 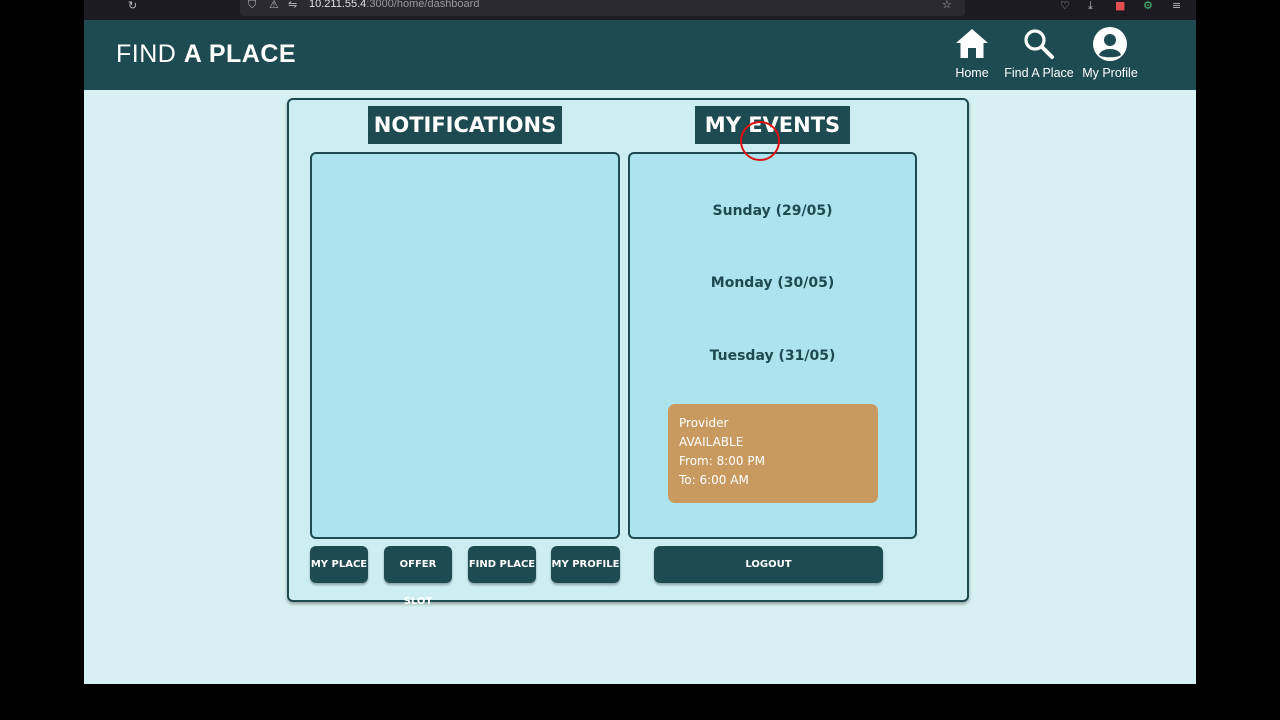 What do you see at coordinates (339, 564) in the screenshot?
I see `my-place-button: MY PLACE` at bounding box center [339, 564].